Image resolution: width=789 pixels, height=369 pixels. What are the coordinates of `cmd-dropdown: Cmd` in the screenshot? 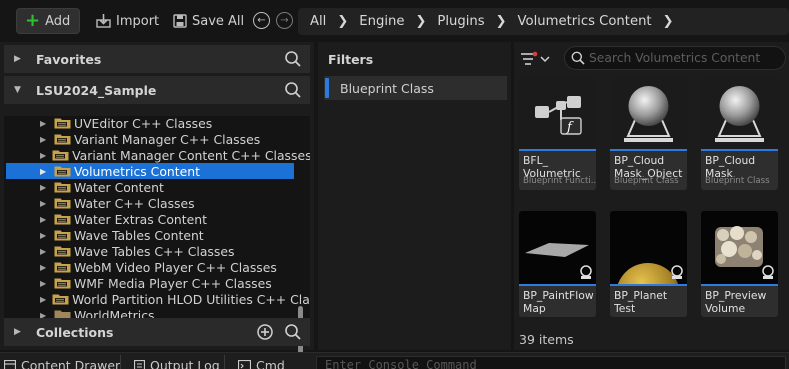 It's located at (261, 363).